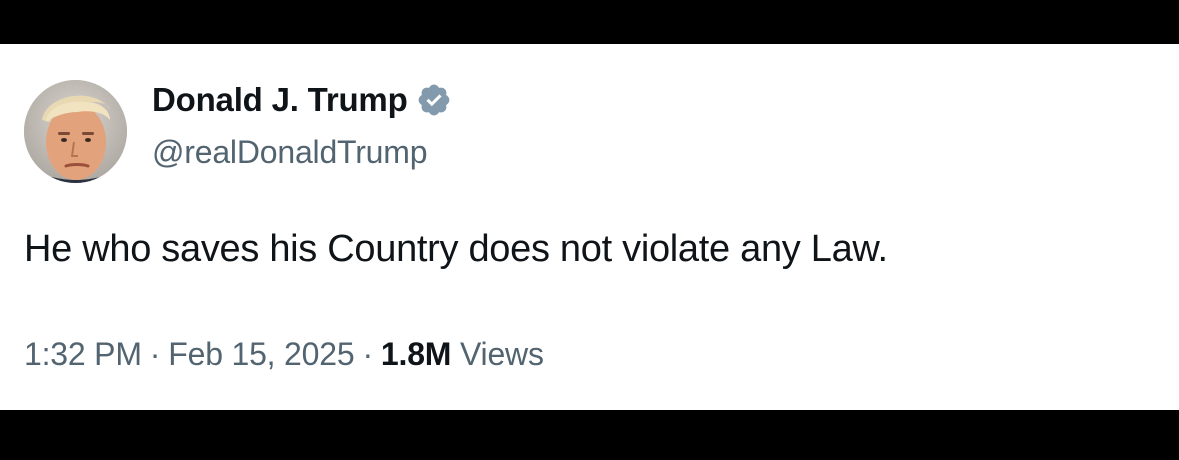 This screenshot has width=1179, height=460. What do you see at coordinates (416, 354) in the screenshot?
I see `views-count: 1.8M` at bounding box center [416, 354].